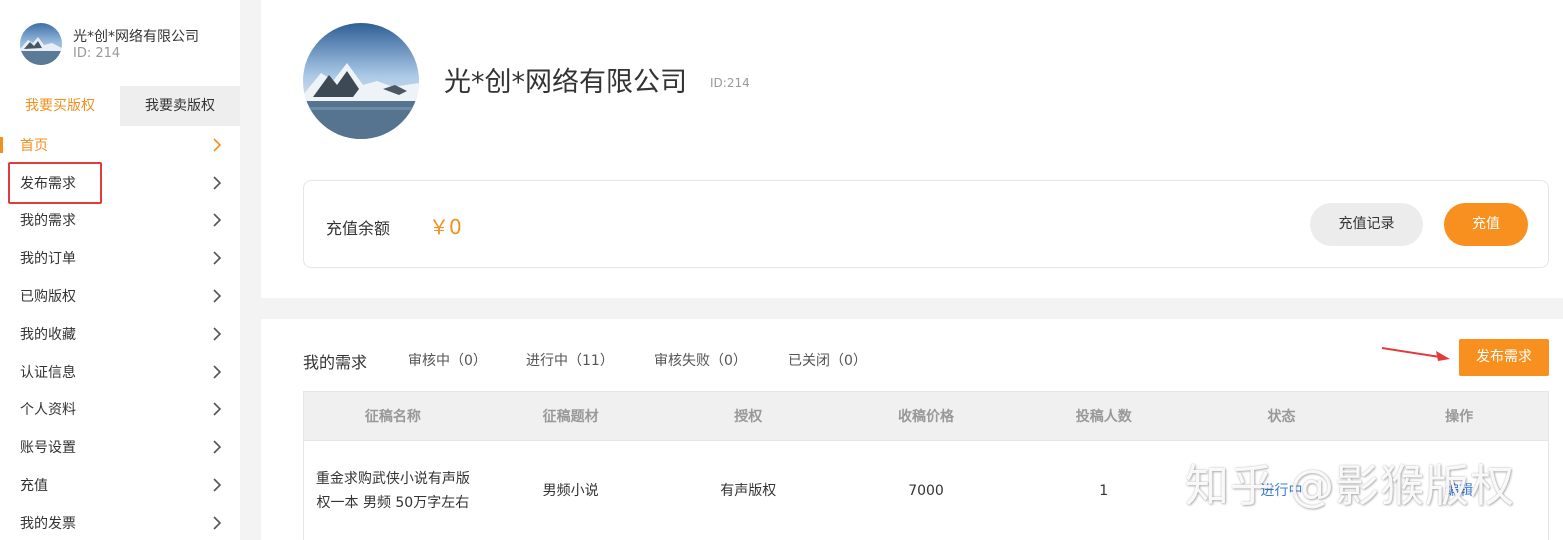 The width and height of the screenshot is (1563, 540). What do you see at coordinates (48, 372) in the screenshot?
I see `sidebar-item-label: 认证信息` at bounding box center [48, 372].